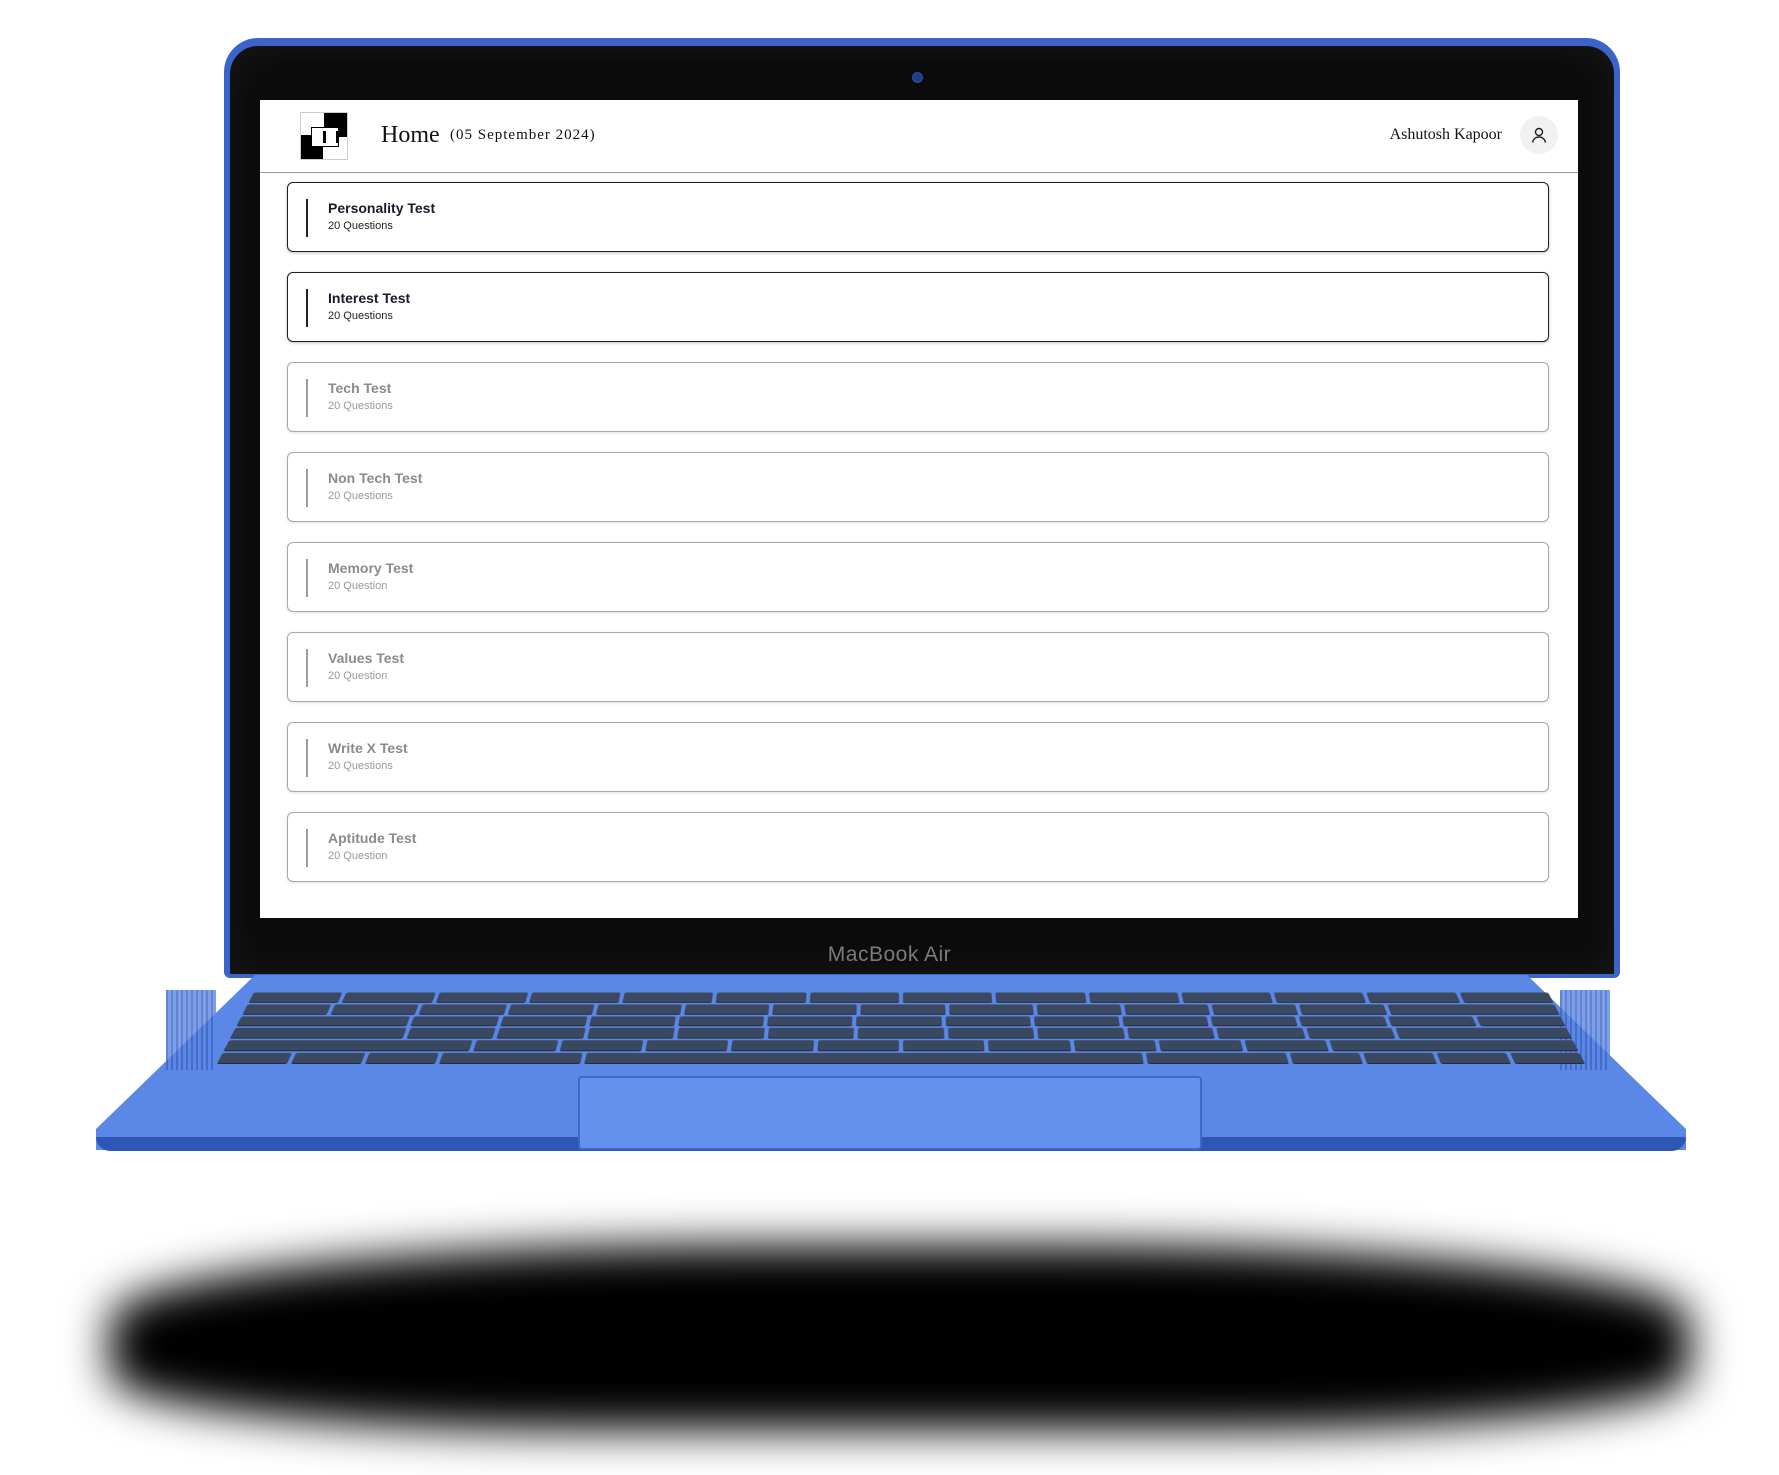 The width and height of the screenshot is (1779, 1475). What do you see at coordinates (368, 748) in the screenshot?
I see `test-name: Write X Test` at bounding box center [368, 748].